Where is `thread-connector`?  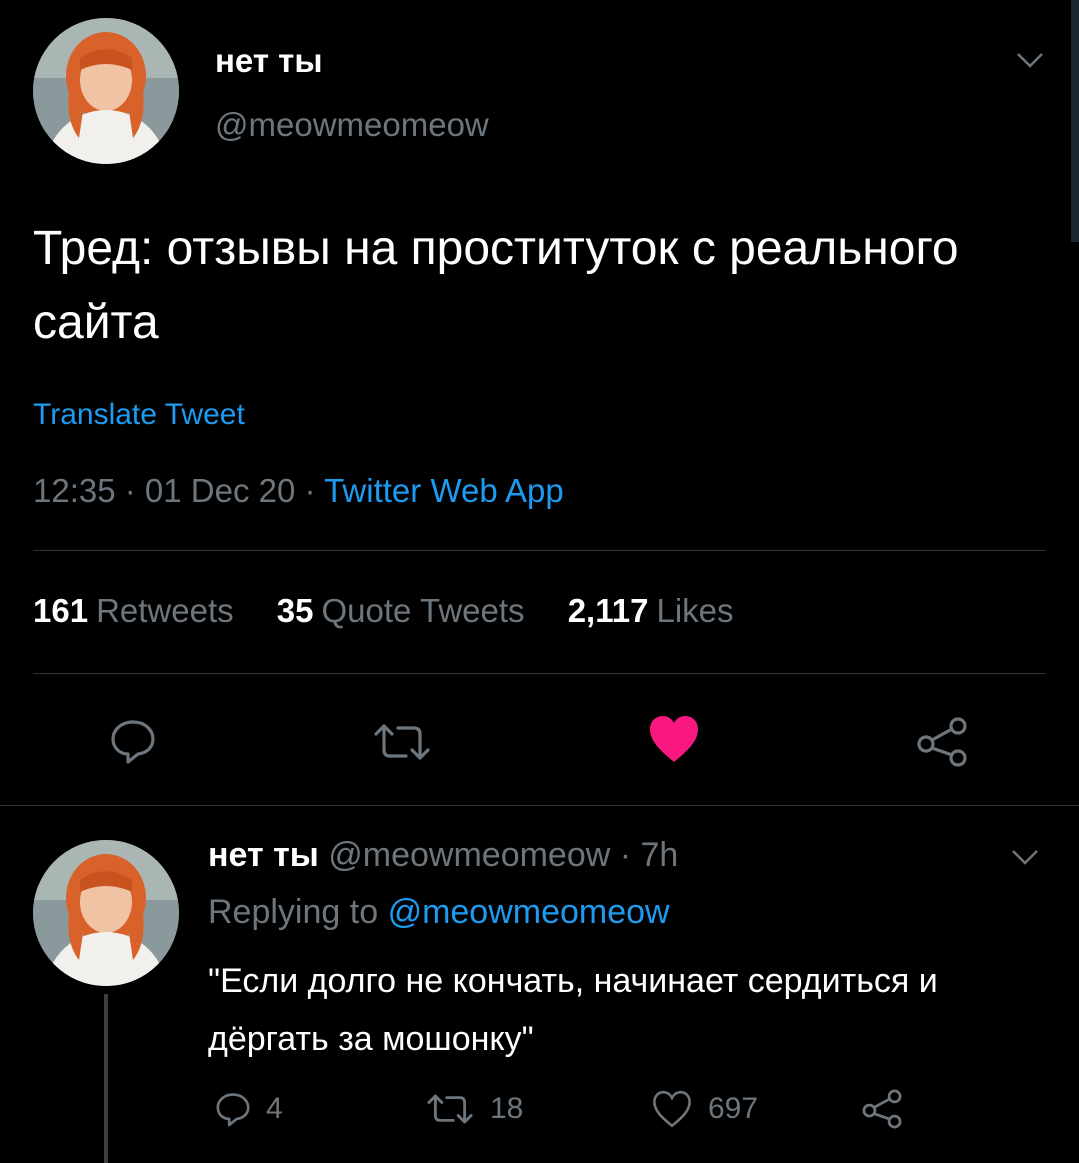
thread-connector is located at coordinates (106, 1078).